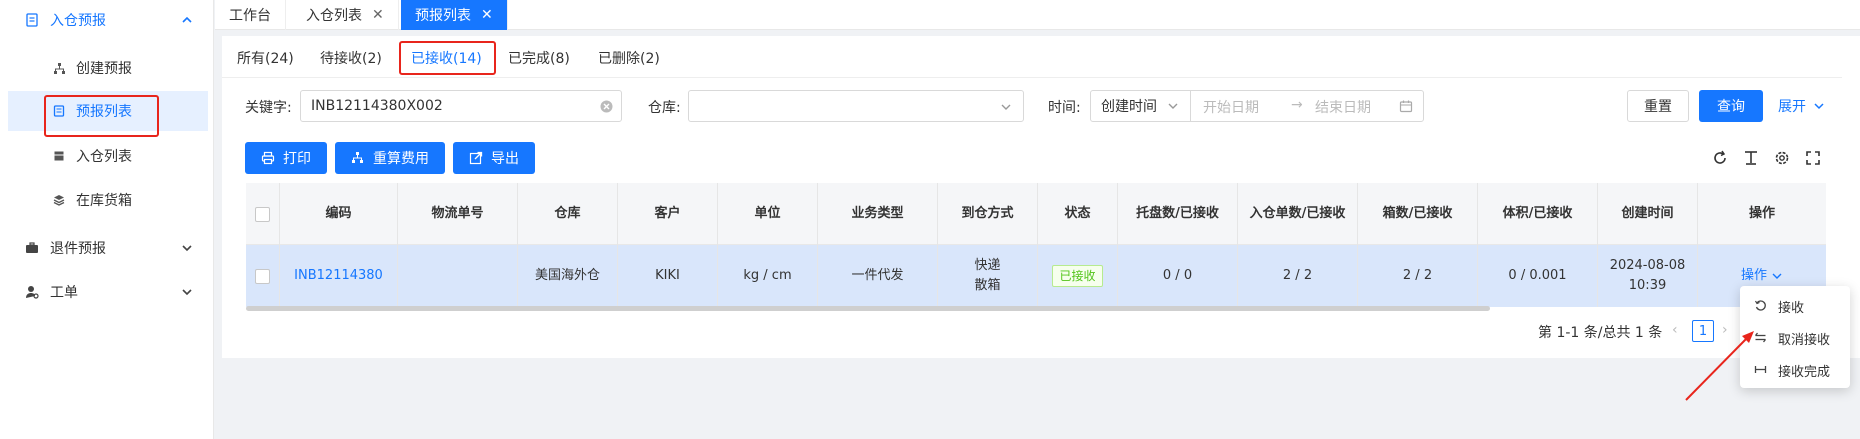  Describe the element at coordinates (1129, 107) in the screenshot. I see `time-type-value: 创建时间` at that location.